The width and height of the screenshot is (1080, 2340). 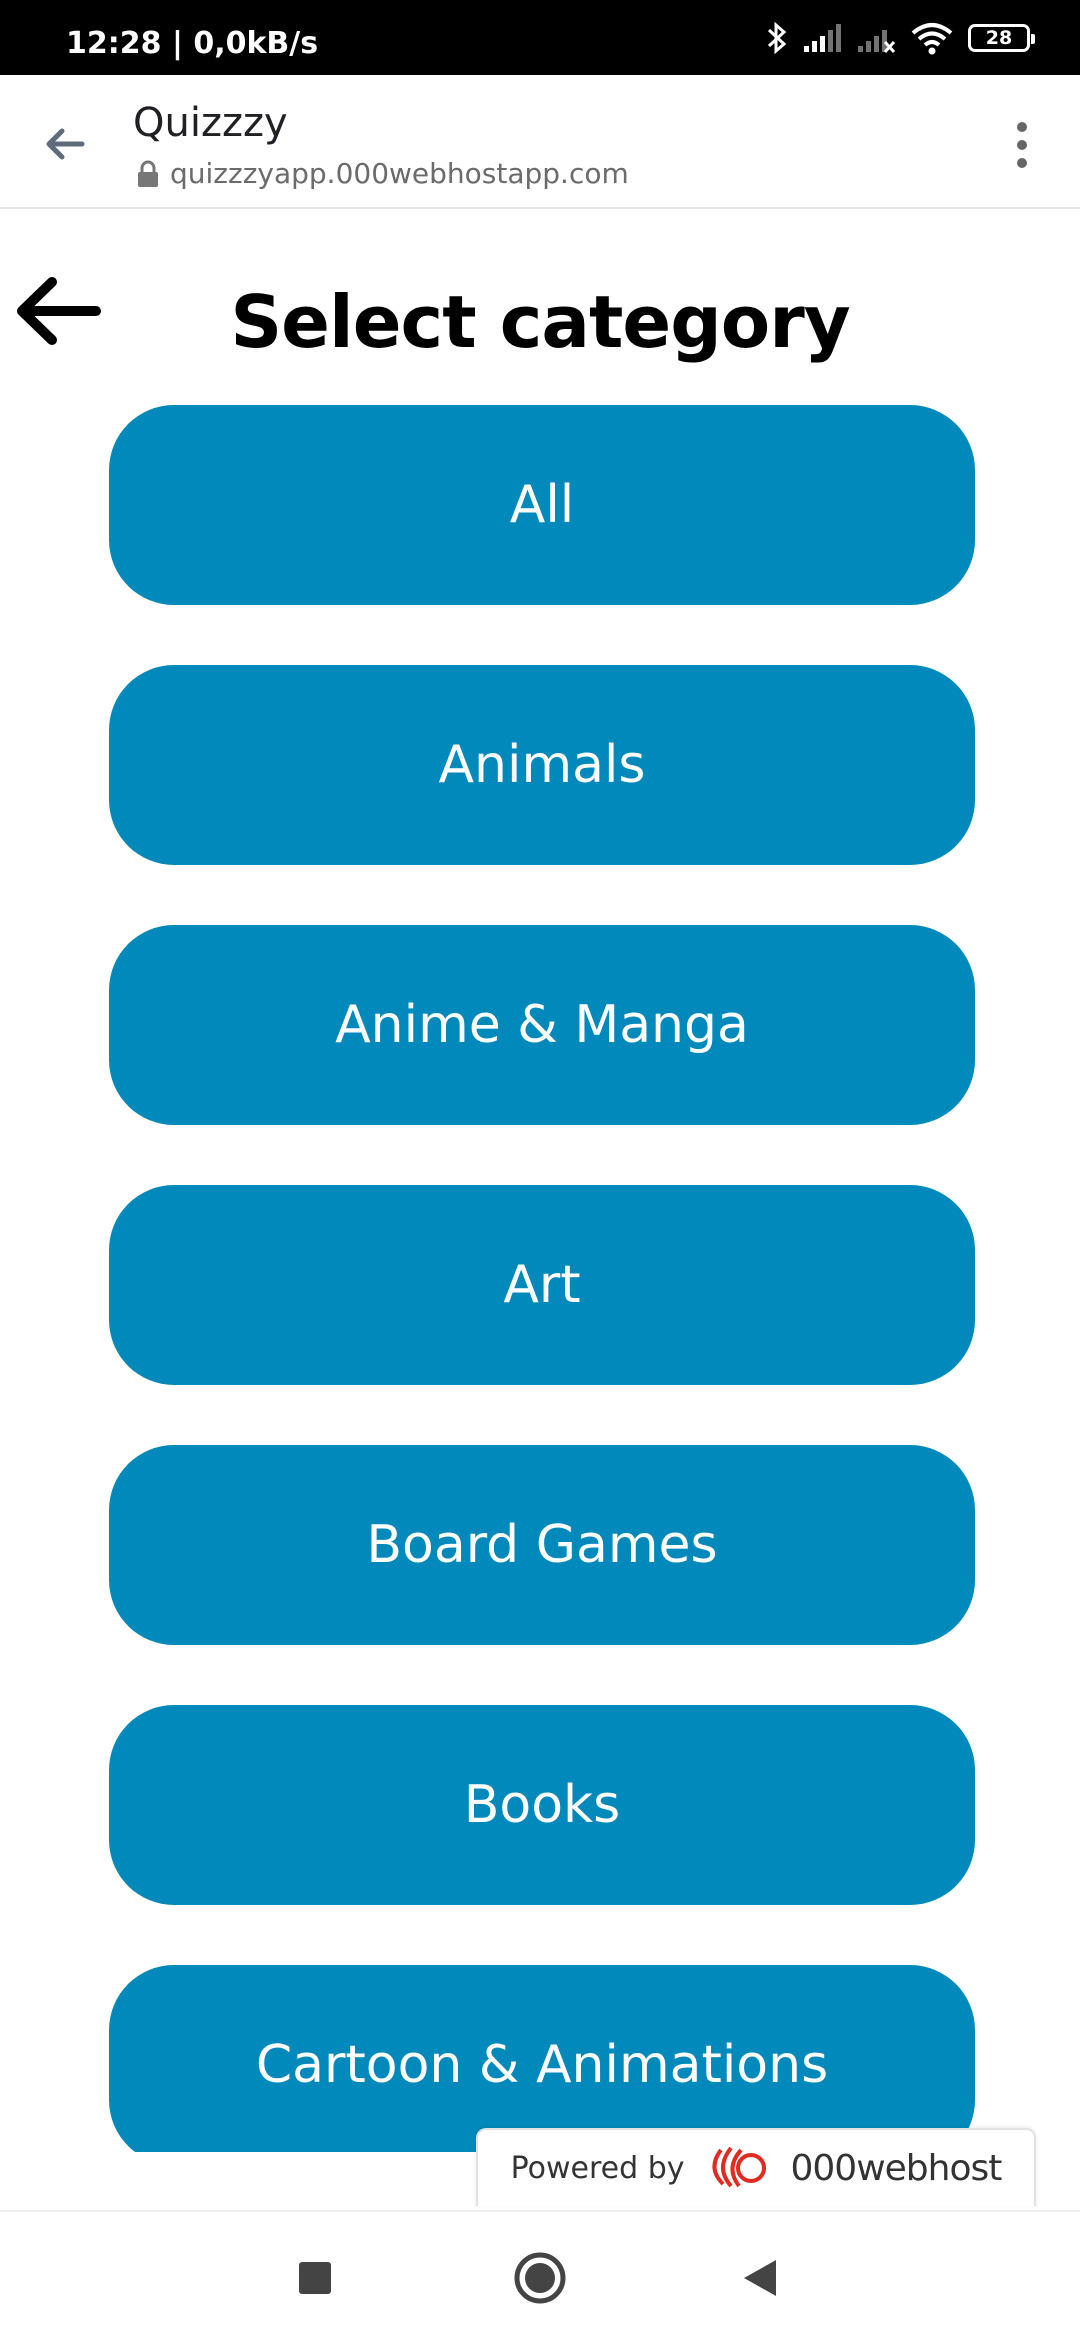 I want to click on browser-title: Quizzzy, so click(x=210, y=123).